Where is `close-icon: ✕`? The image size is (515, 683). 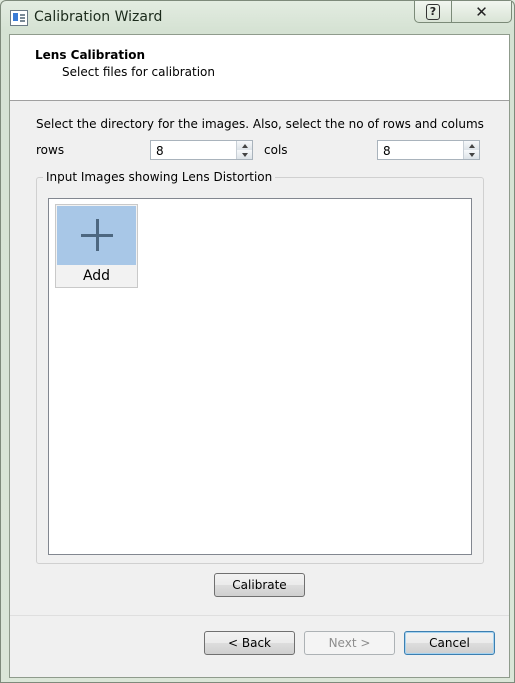 close-icon: ✕ is located at coordinates (481, 11).